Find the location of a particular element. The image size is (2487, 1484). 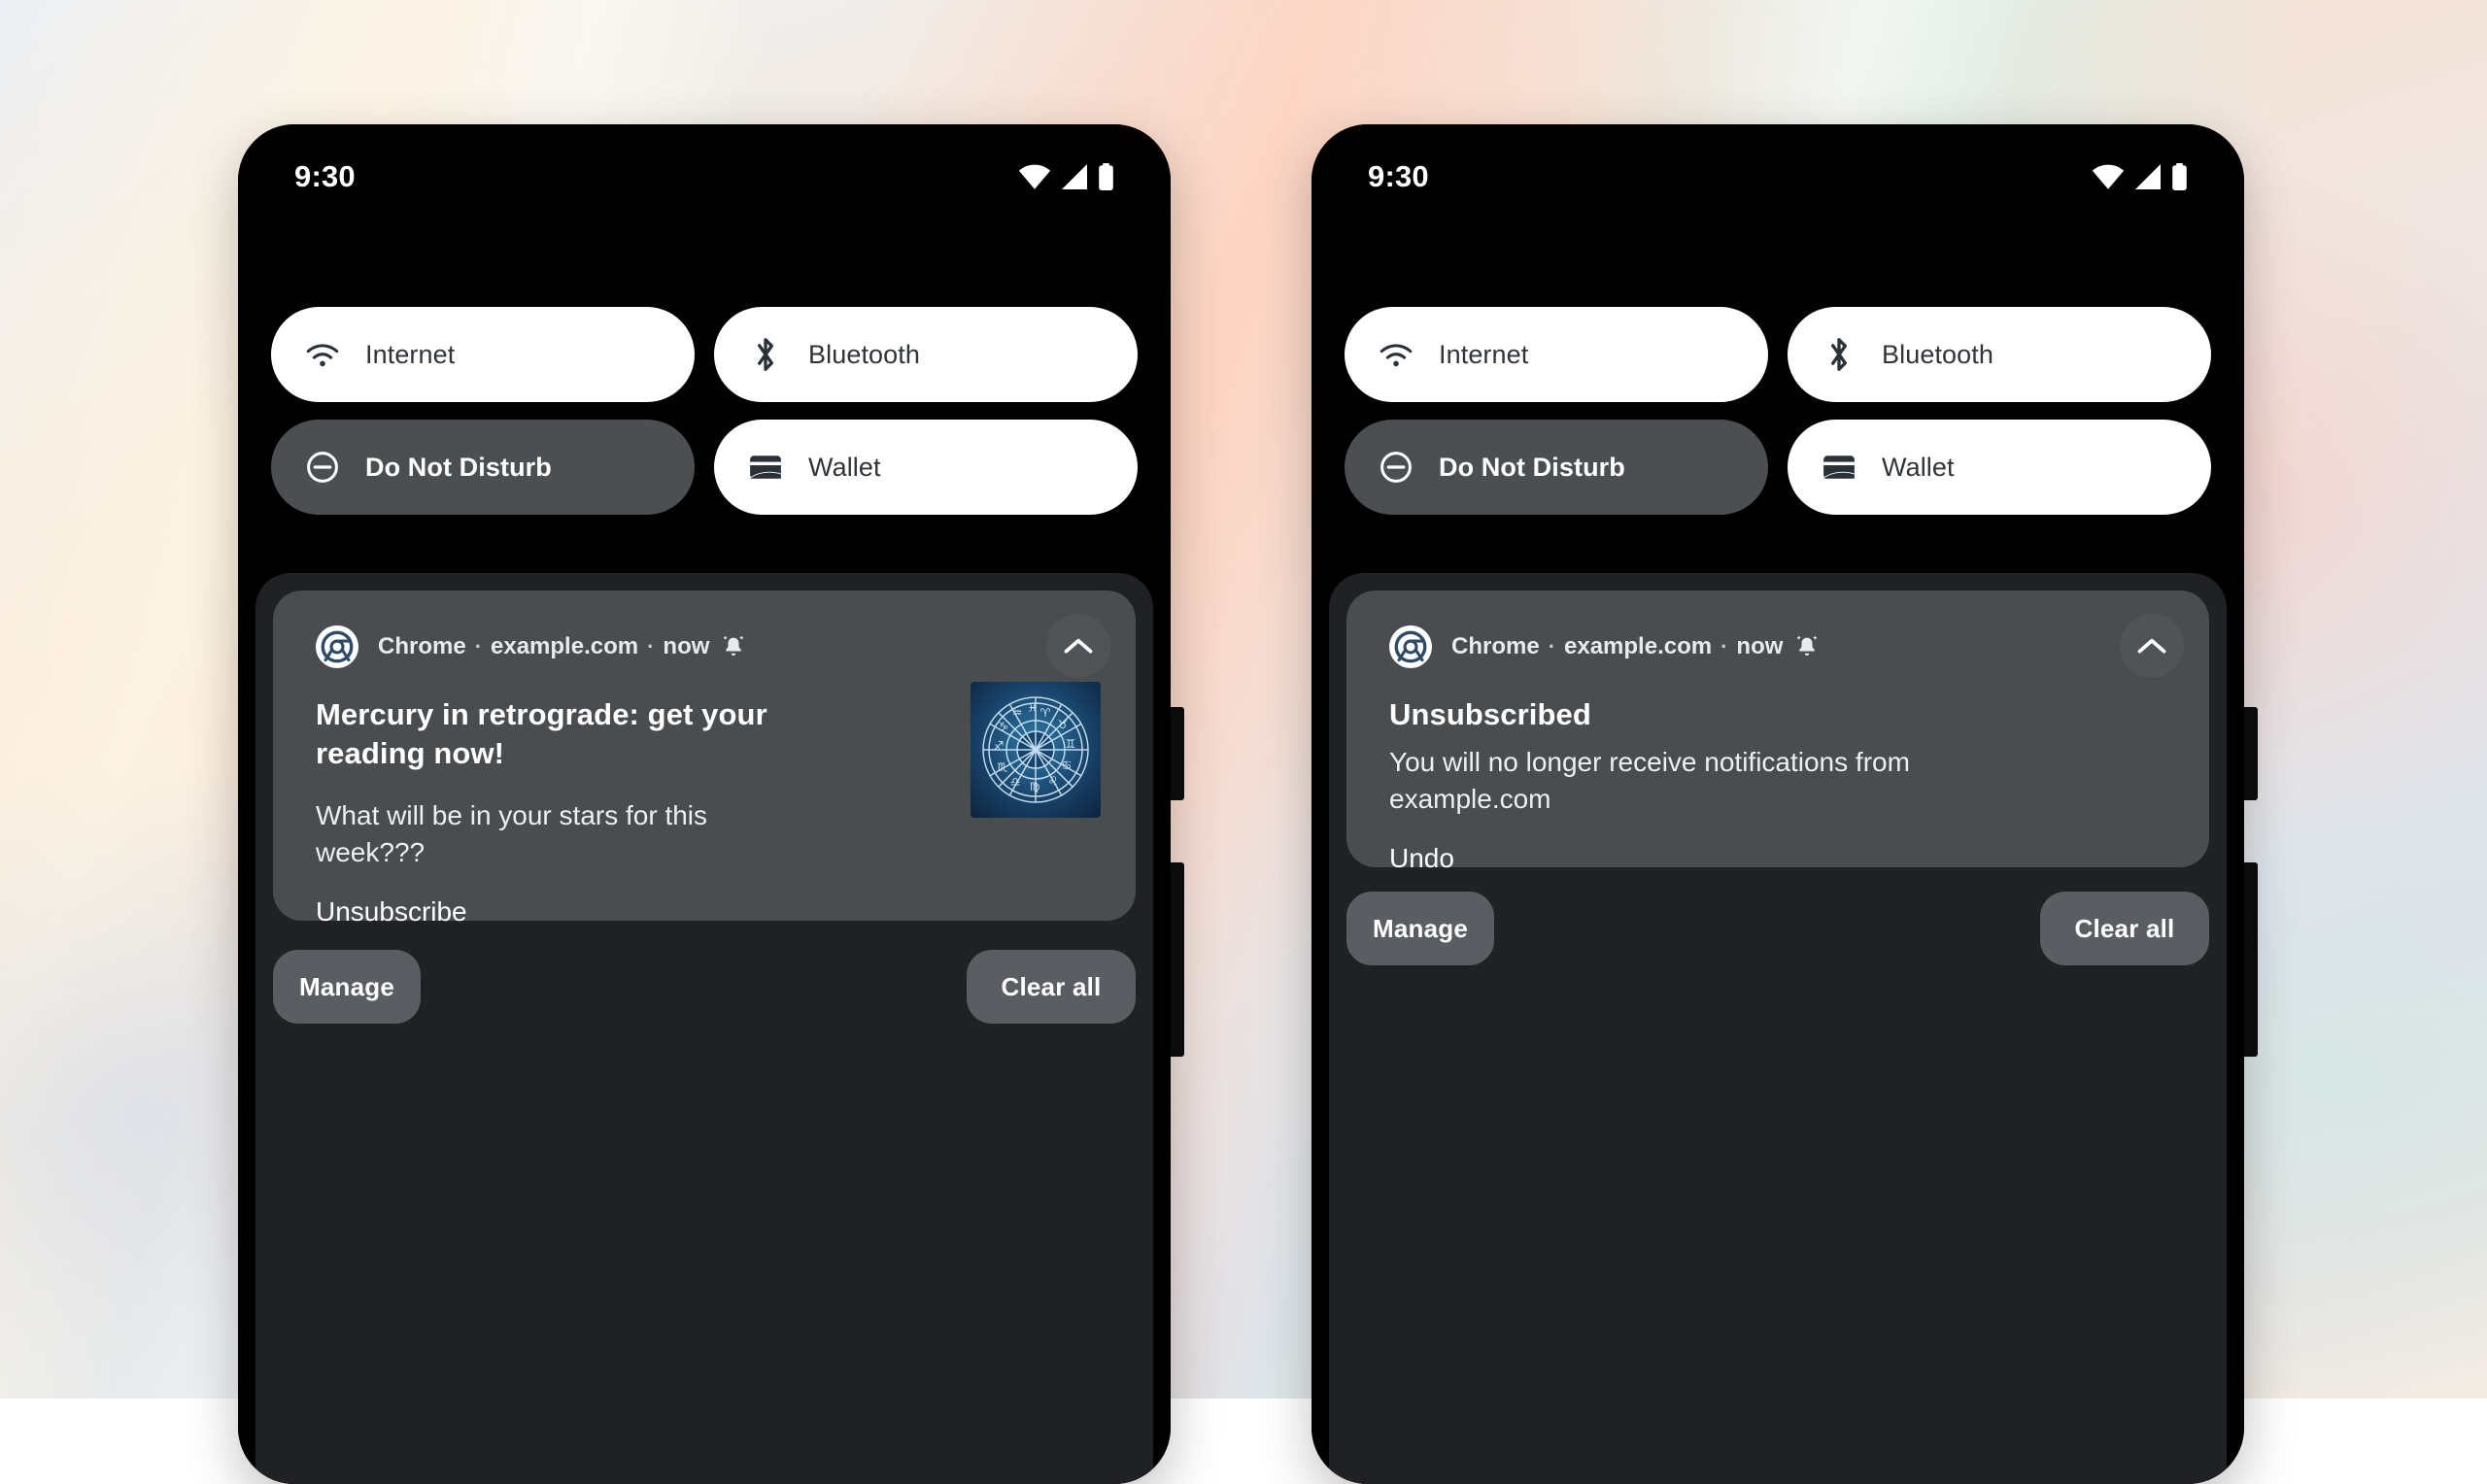

status-bar-left: 9:30 is located at coordinates (704, 176).